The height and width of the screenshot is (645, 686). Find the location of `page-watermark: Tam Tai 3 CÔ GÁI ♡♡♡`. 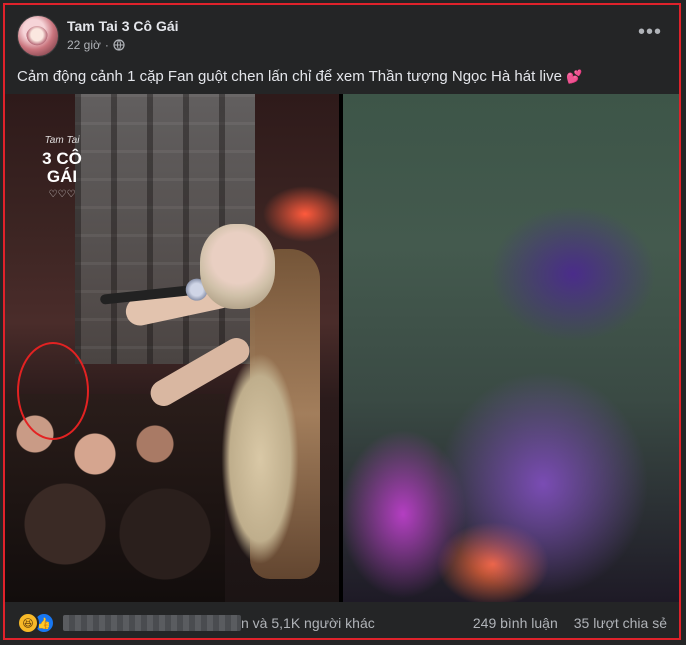

page-watermark: Tam Tai 3 CÔ GÁI ♡♡♡ is located at coordinates (62, 168).